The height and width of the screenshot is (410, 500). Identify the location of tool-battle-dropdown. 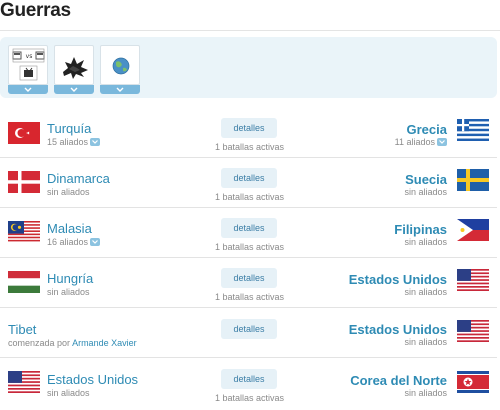
(74, 89).